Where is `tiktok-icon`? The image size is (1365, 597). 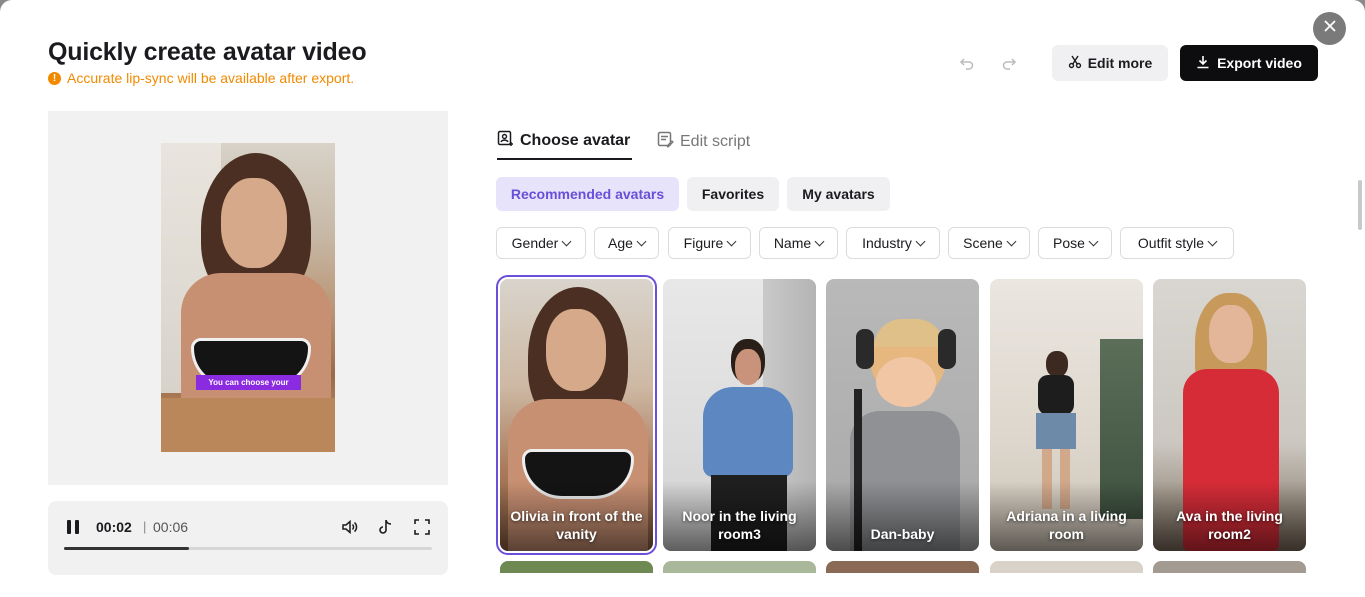 tiktok-icon is located at coordinates (386, 527).